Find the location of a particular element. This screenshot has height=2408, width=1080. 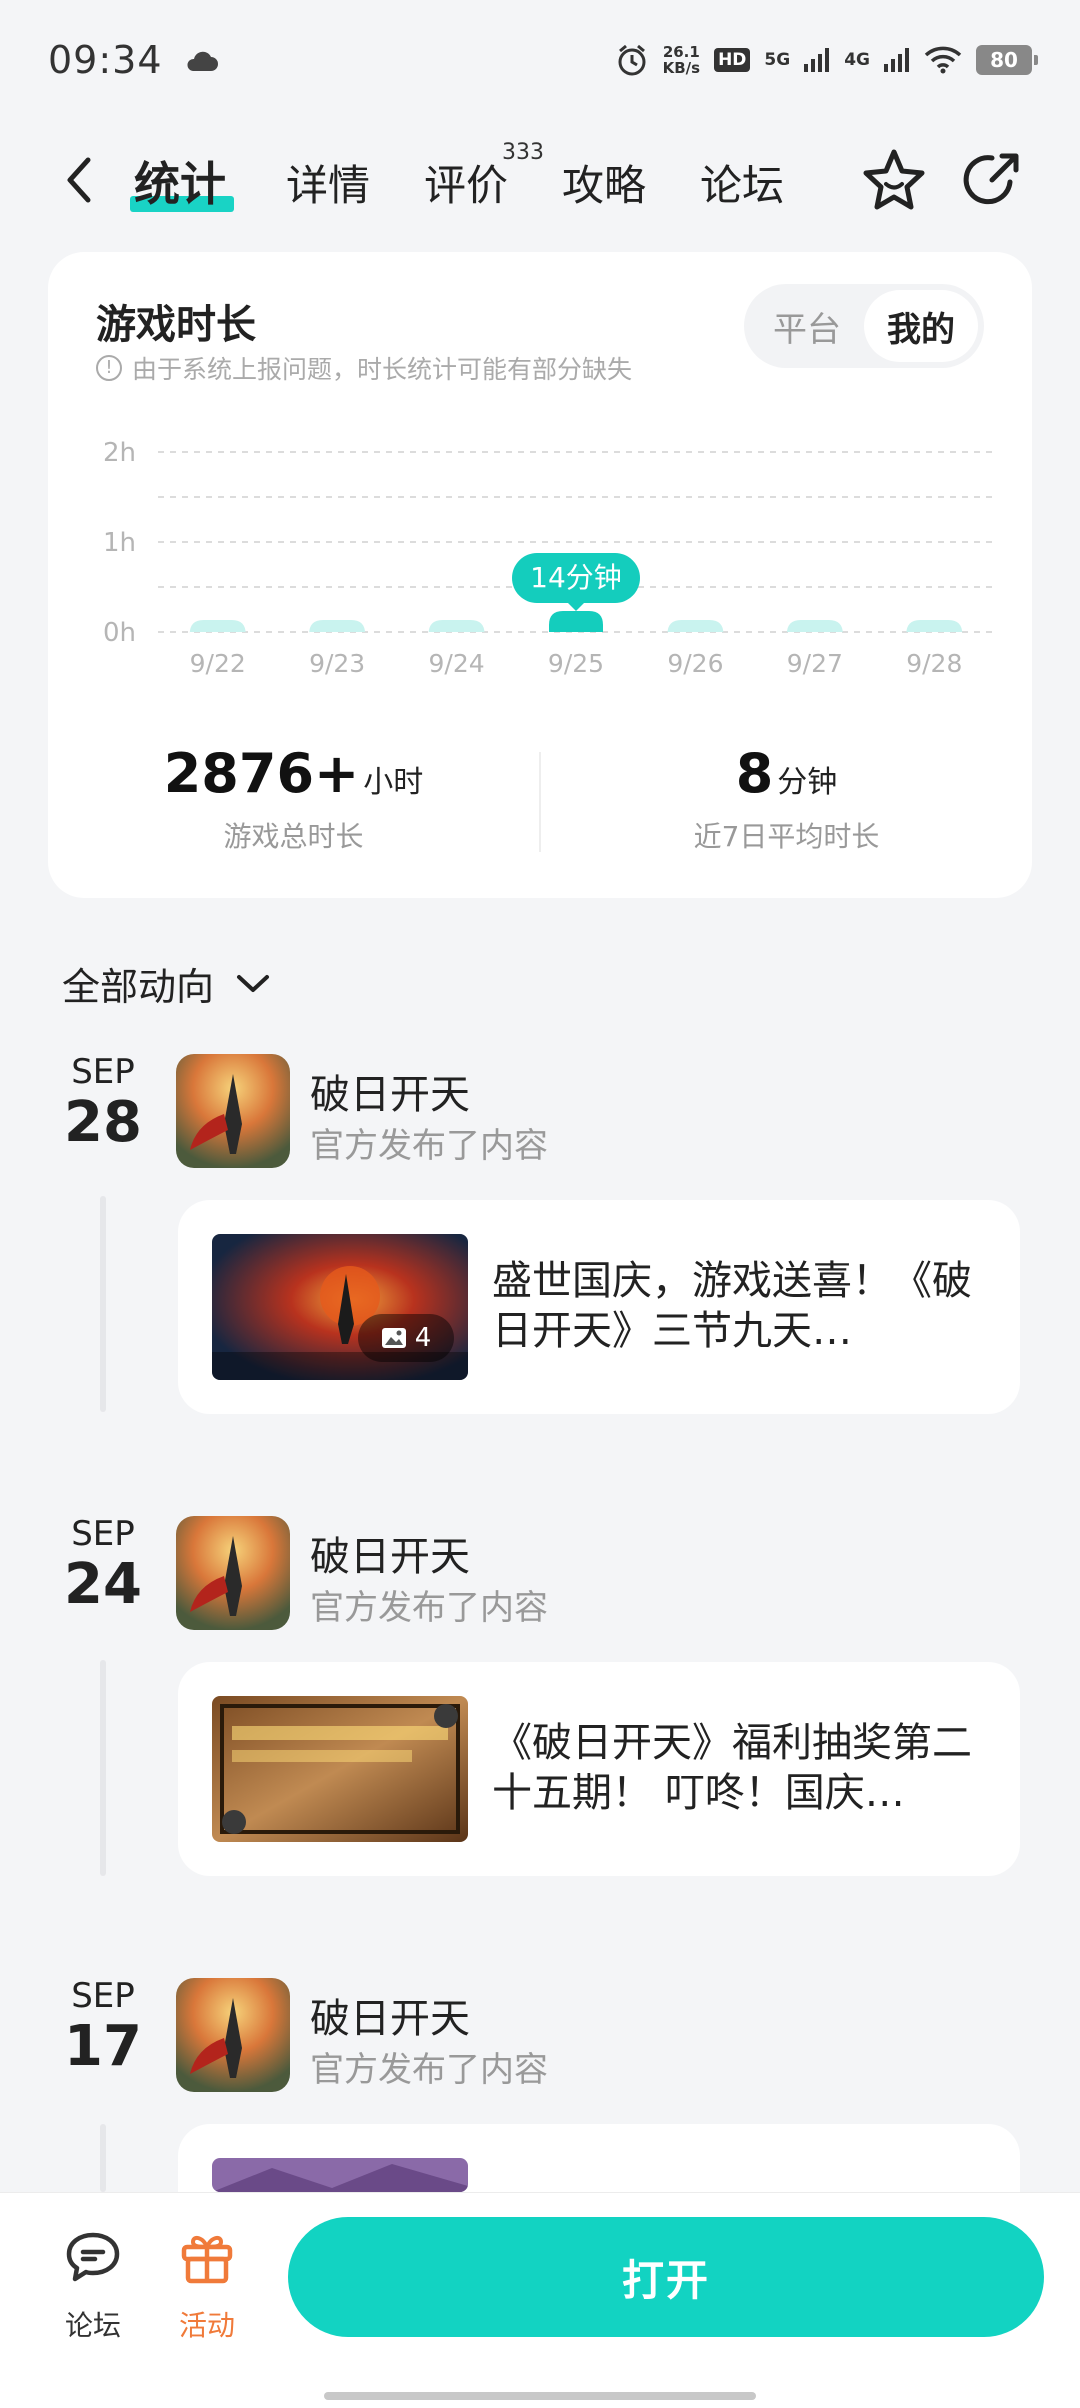

chart-tooltip-label: 14分钟 is located at coordinates (576, 577).